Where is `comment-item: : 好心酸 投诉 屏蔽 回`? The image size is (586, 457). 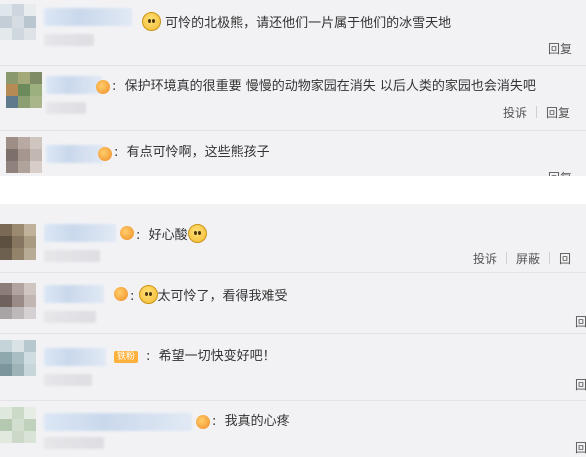 comment-item: : 好心酸 投诉 屏蔽 回 is located at coordinates (293, 238).